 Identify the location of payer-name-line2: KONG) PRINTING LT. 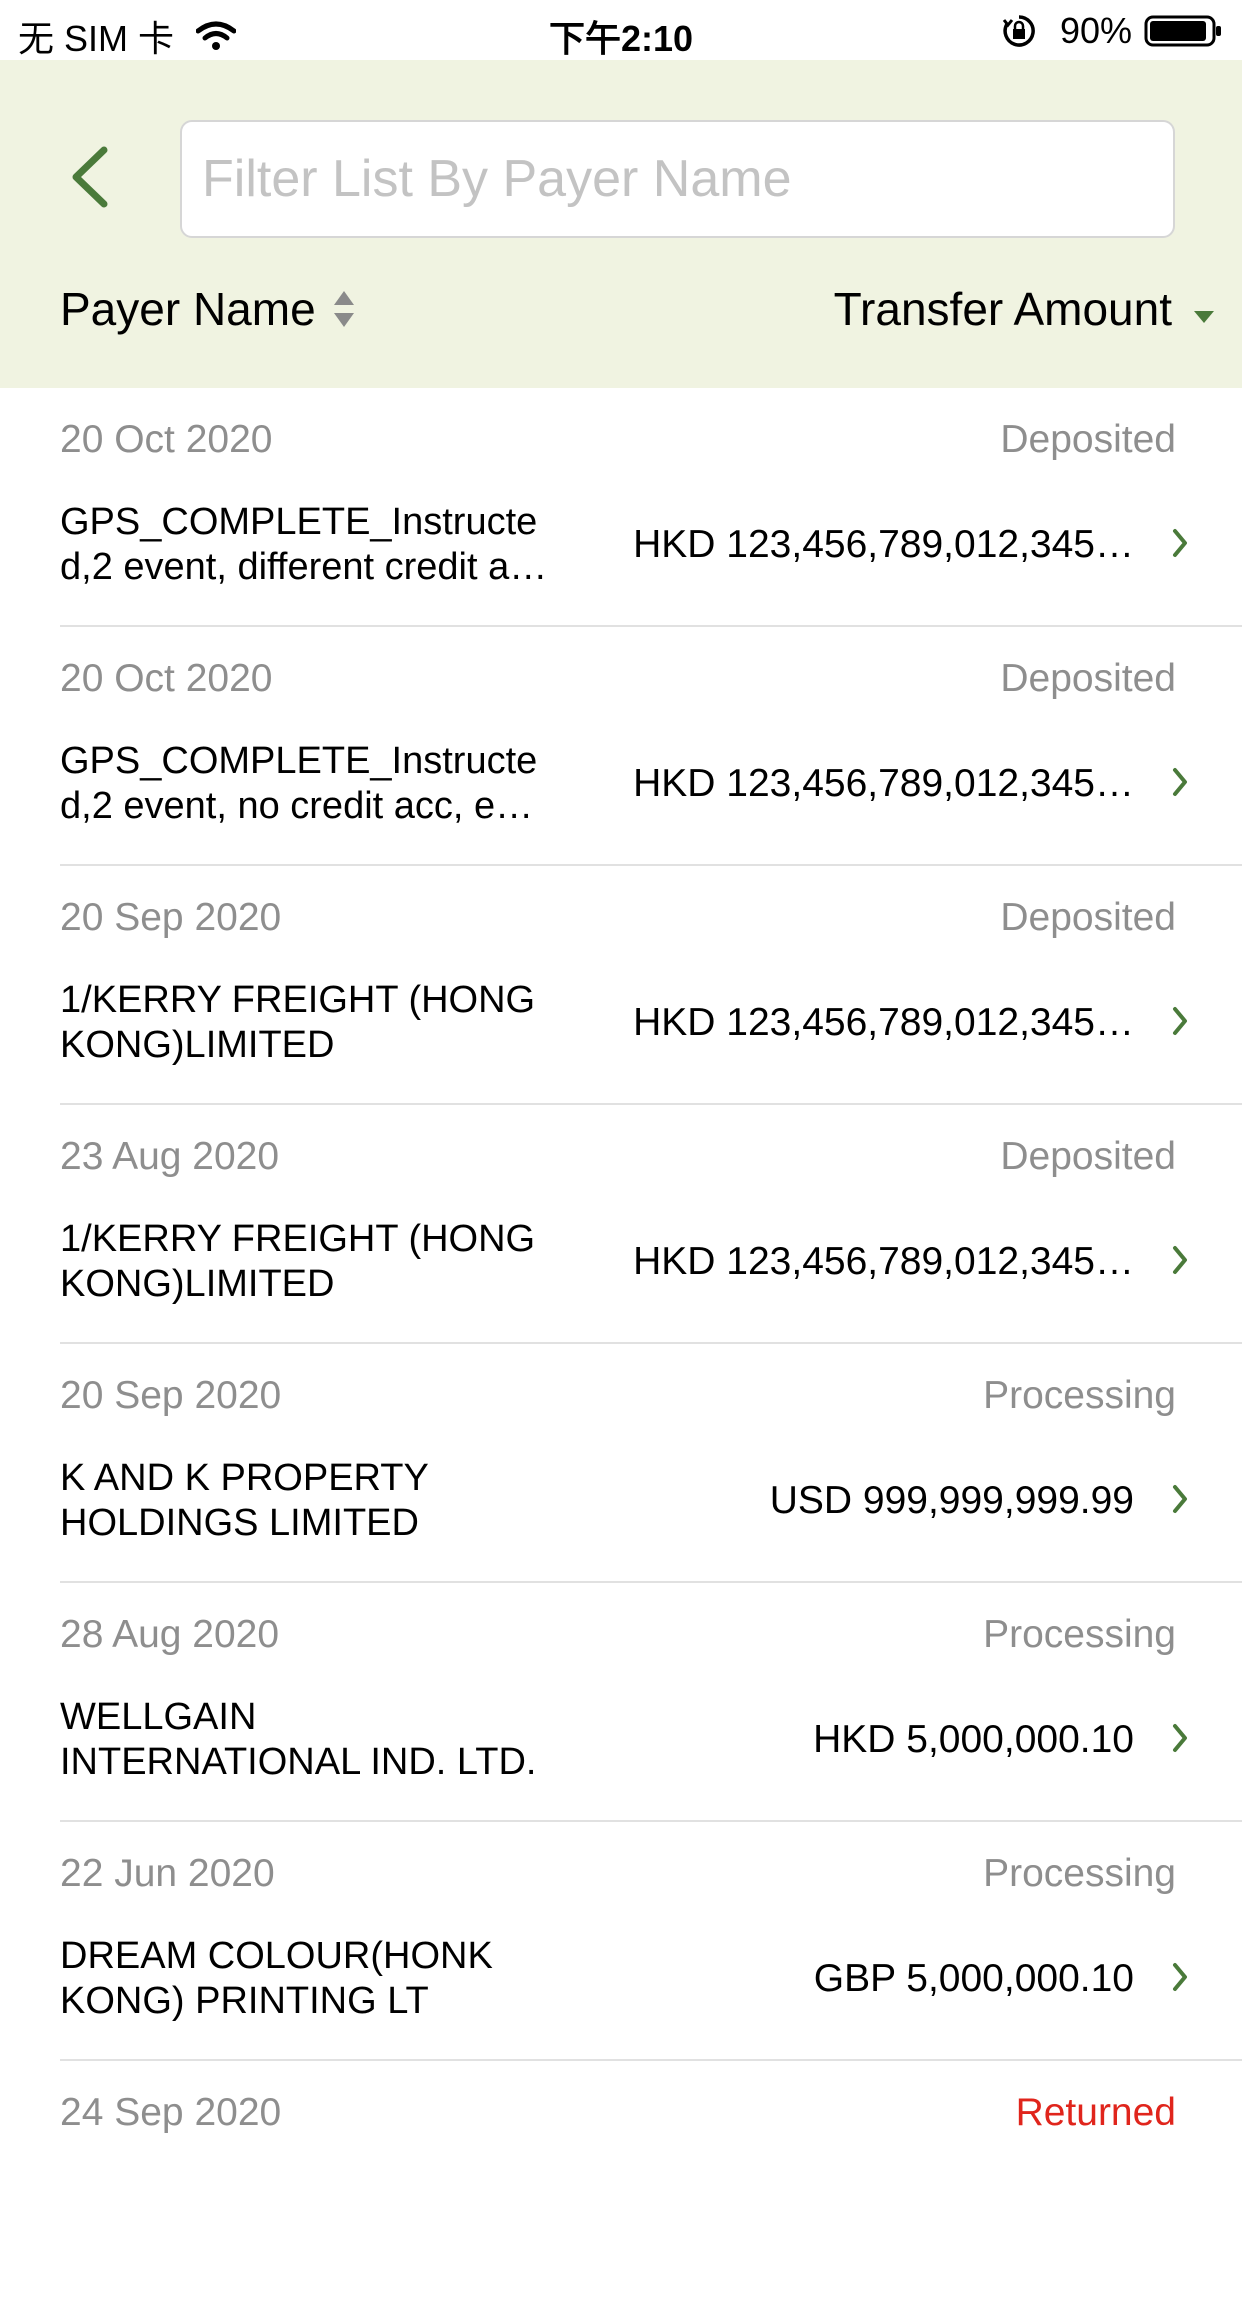
(244, 2001).